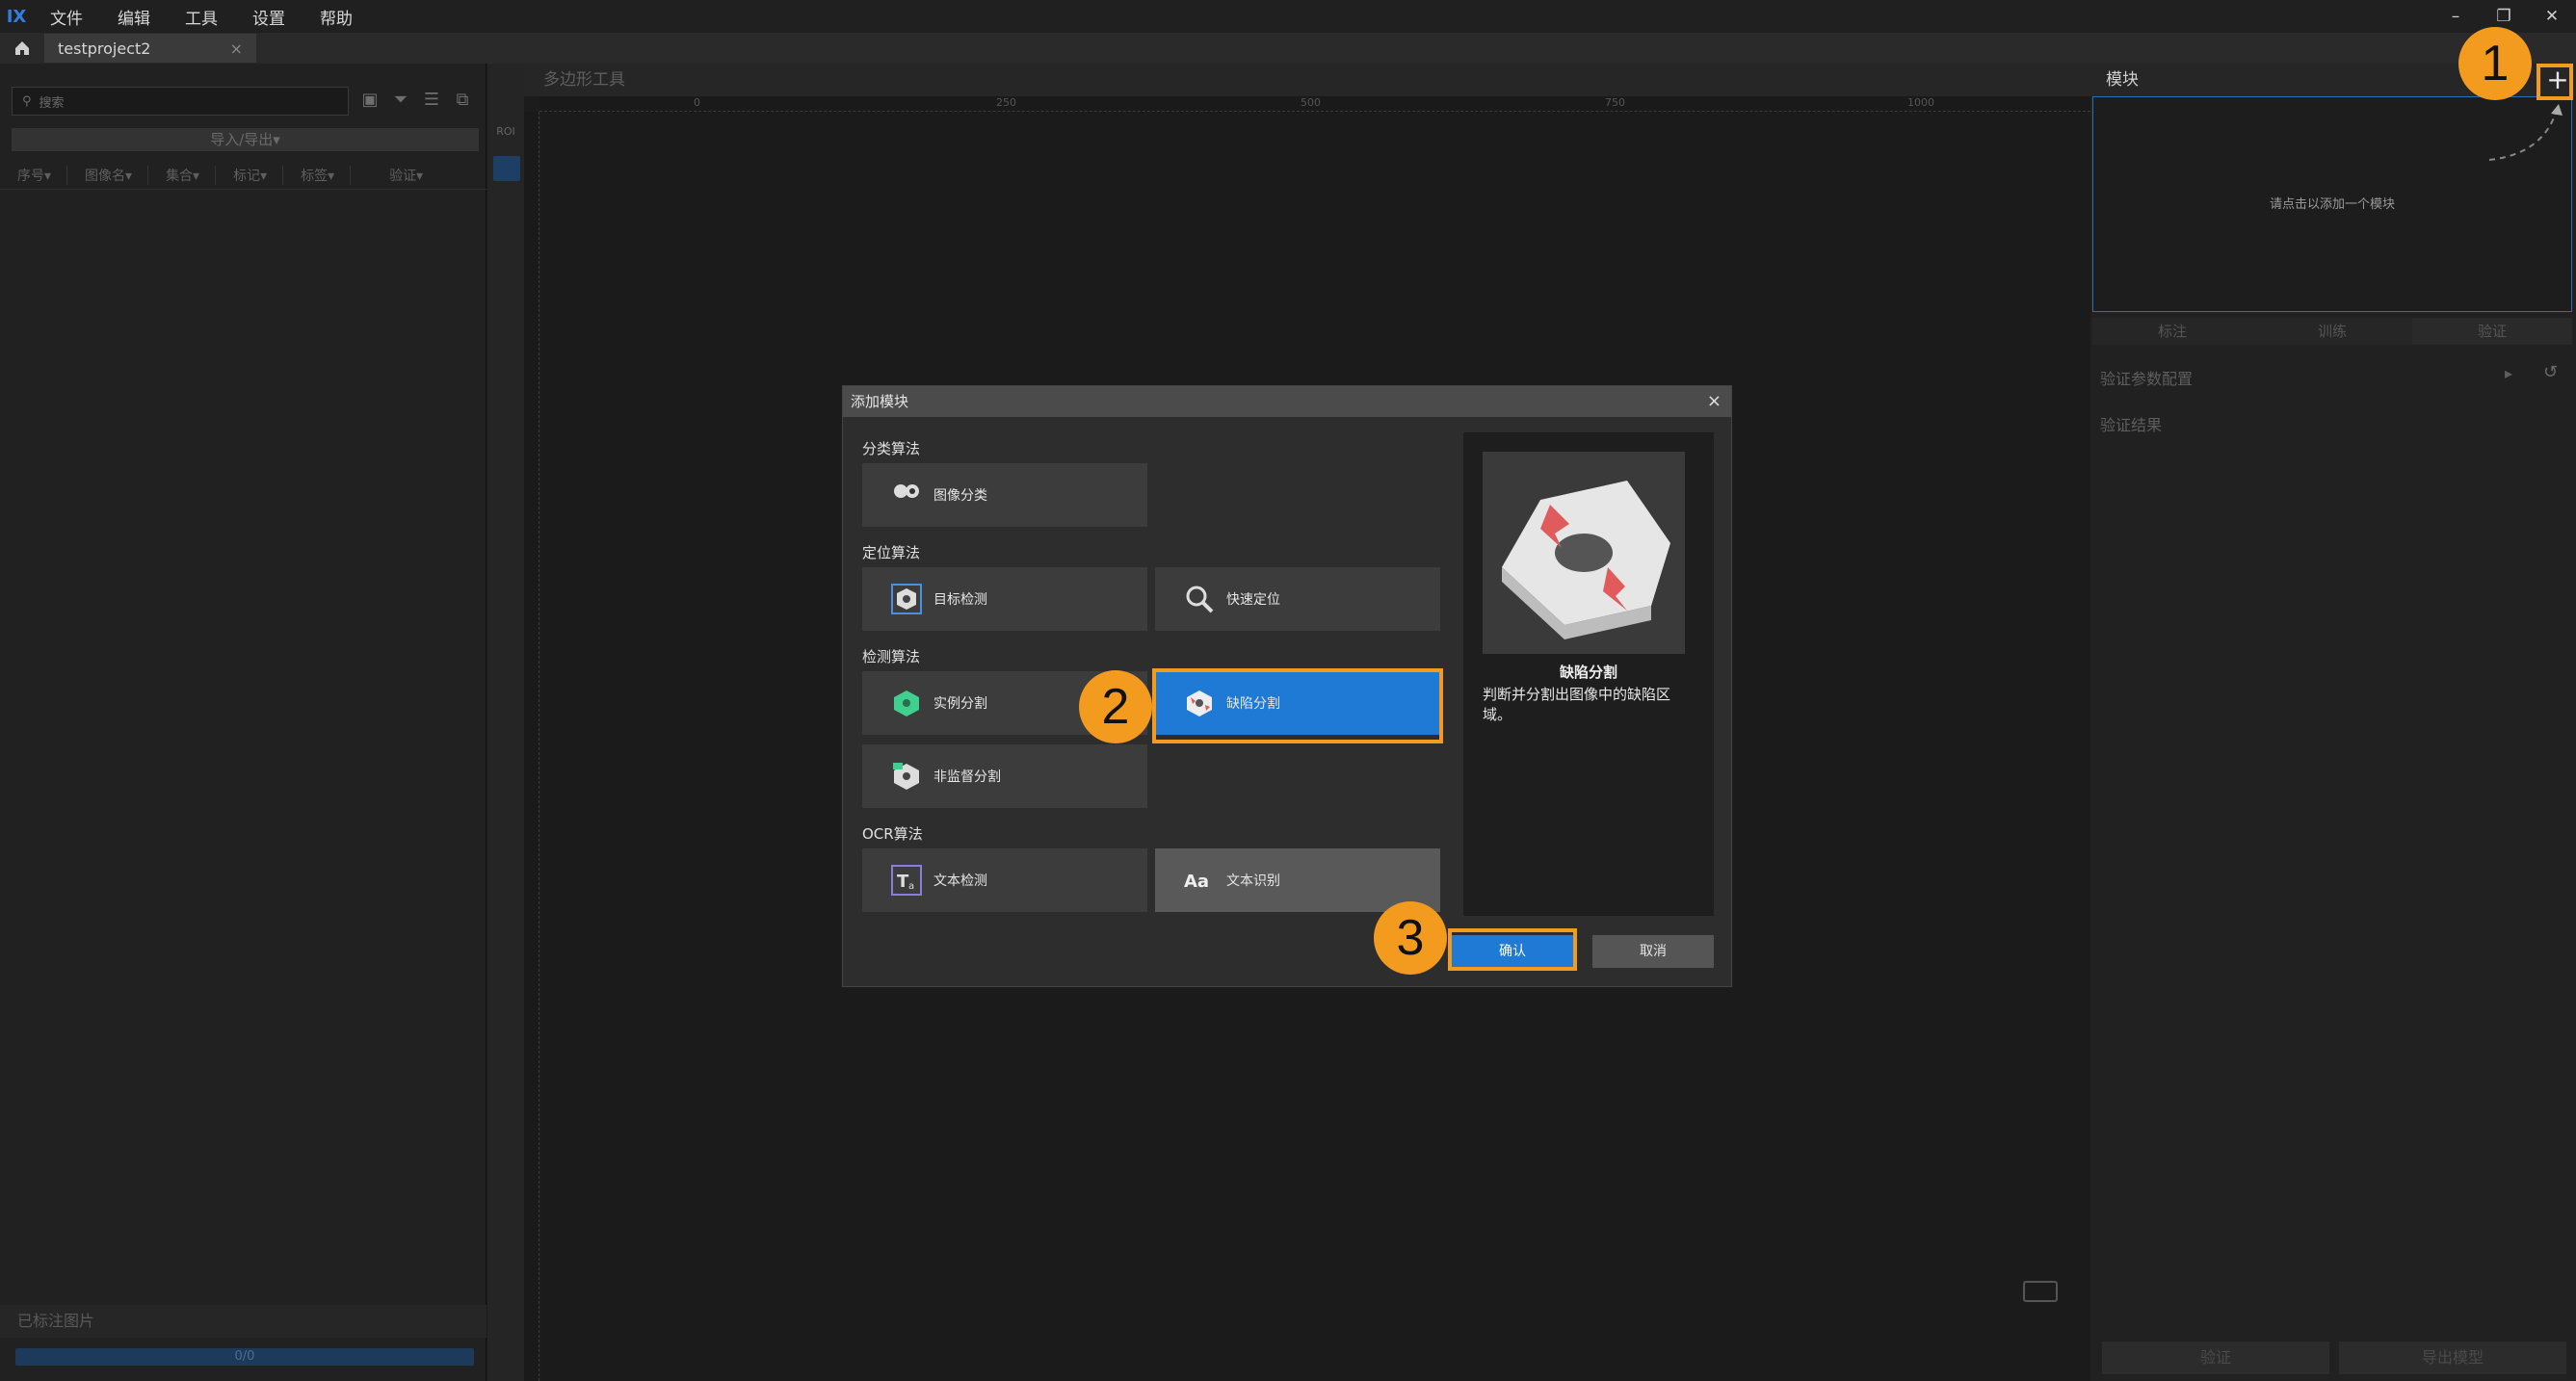  What do you see at coordinates (236, 48) in the screenshot?
I see `tab-close-icon: ×` at bounding box center [236, 48].